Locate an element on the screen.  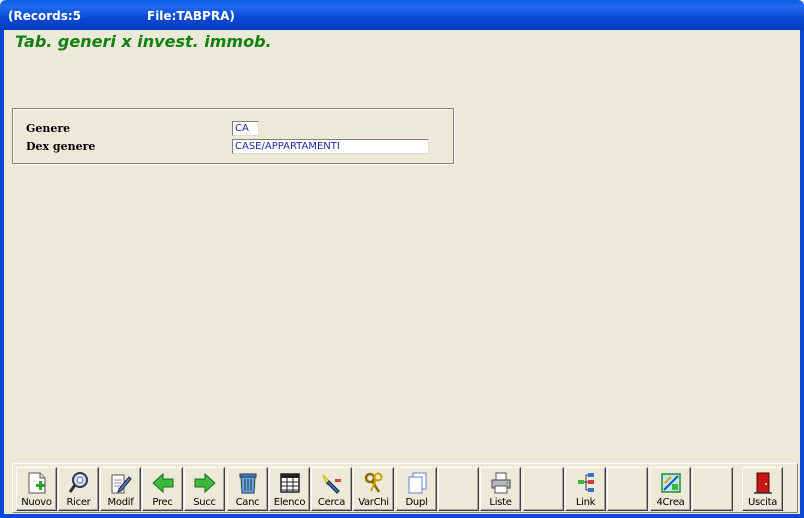
trash-icon is located at coordinates (248, 483).